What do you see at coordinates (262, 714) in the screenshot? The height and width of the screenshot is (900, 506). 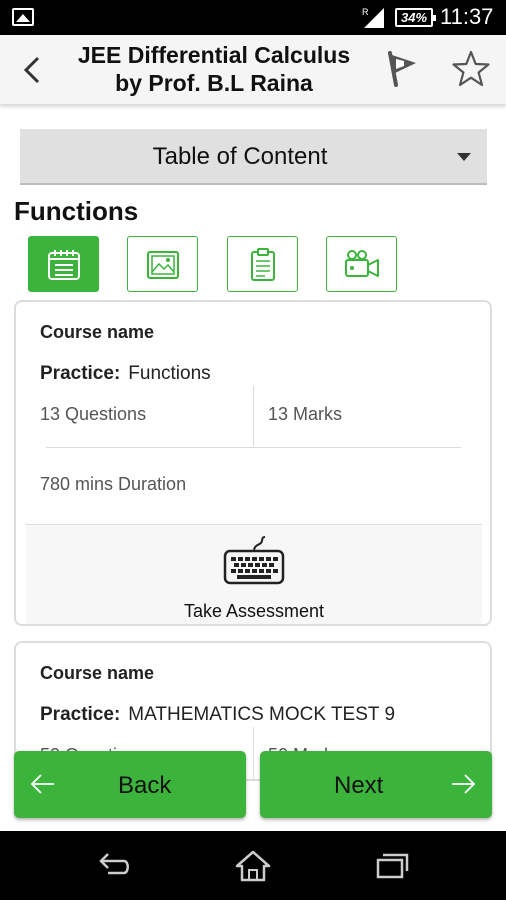 I see `practice-value: MATHEMATICS MOCK TEST 9` at bounding box center [262, 714].